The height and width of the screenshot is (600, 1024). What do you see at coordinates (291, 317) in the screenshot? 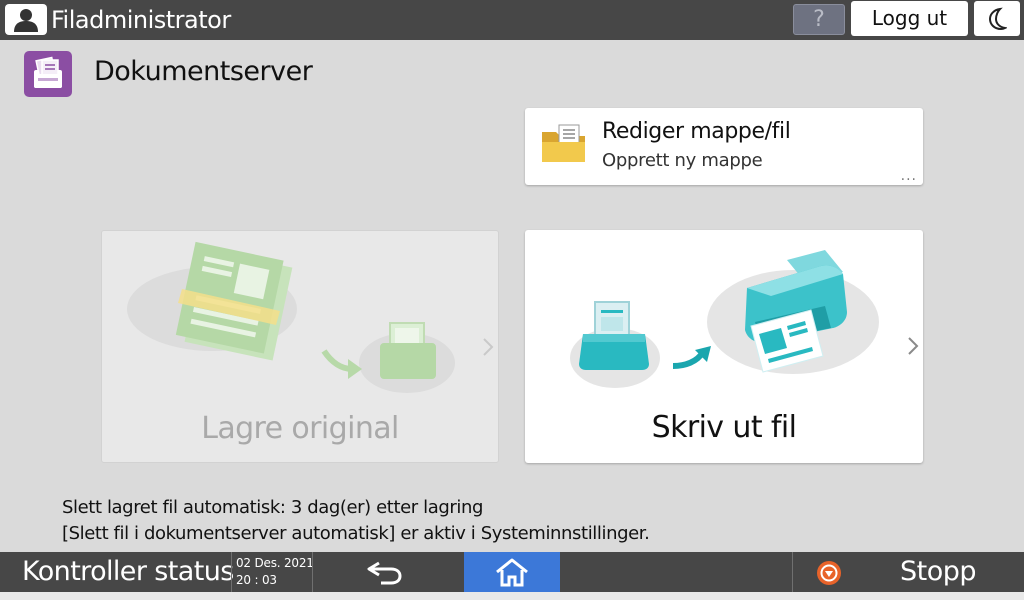
I see `store-original-illustration` at bounding box center [291, 317].